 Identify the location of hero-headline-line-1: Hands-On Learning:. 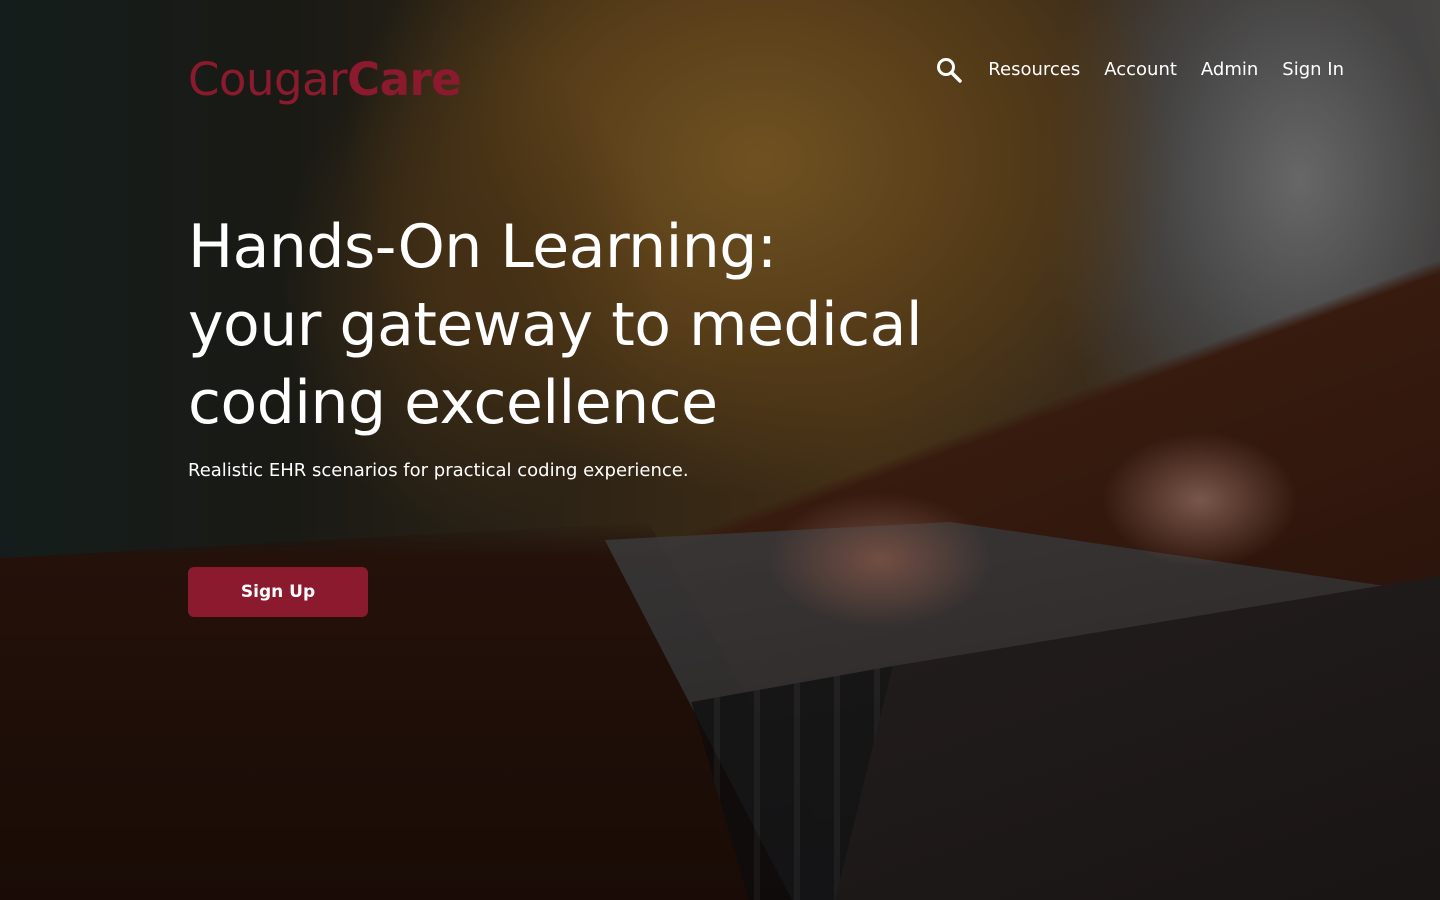
(482, 247).